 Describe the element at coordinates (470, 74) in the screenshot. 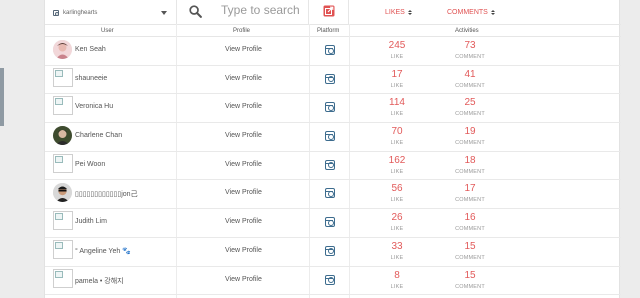

I see `comments-value: 41` at that location.